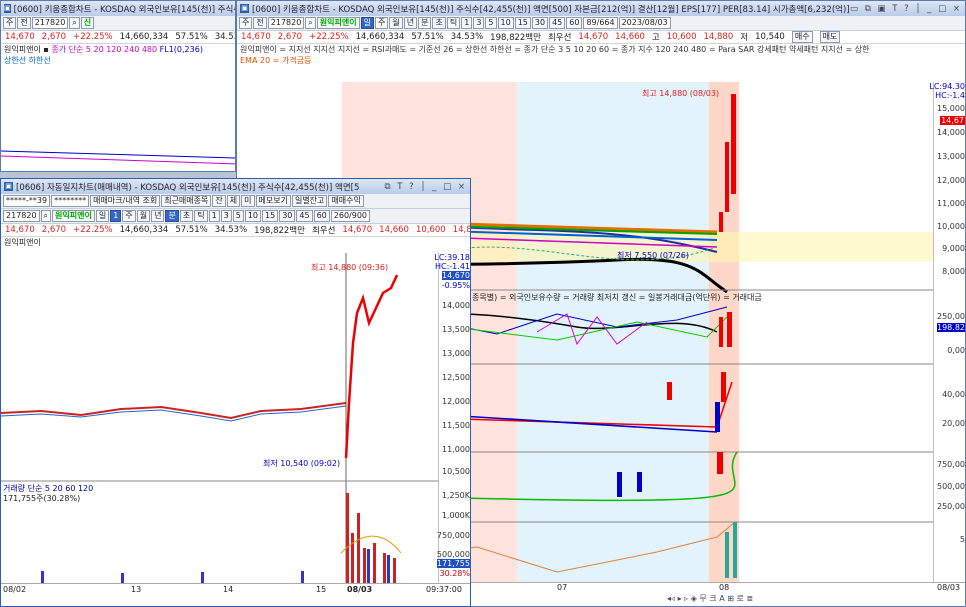 This screenshot has width=966, height=607. Describe the element at coordinates (574, 23) in the screenshot. I see `period-60: 60` at that location.